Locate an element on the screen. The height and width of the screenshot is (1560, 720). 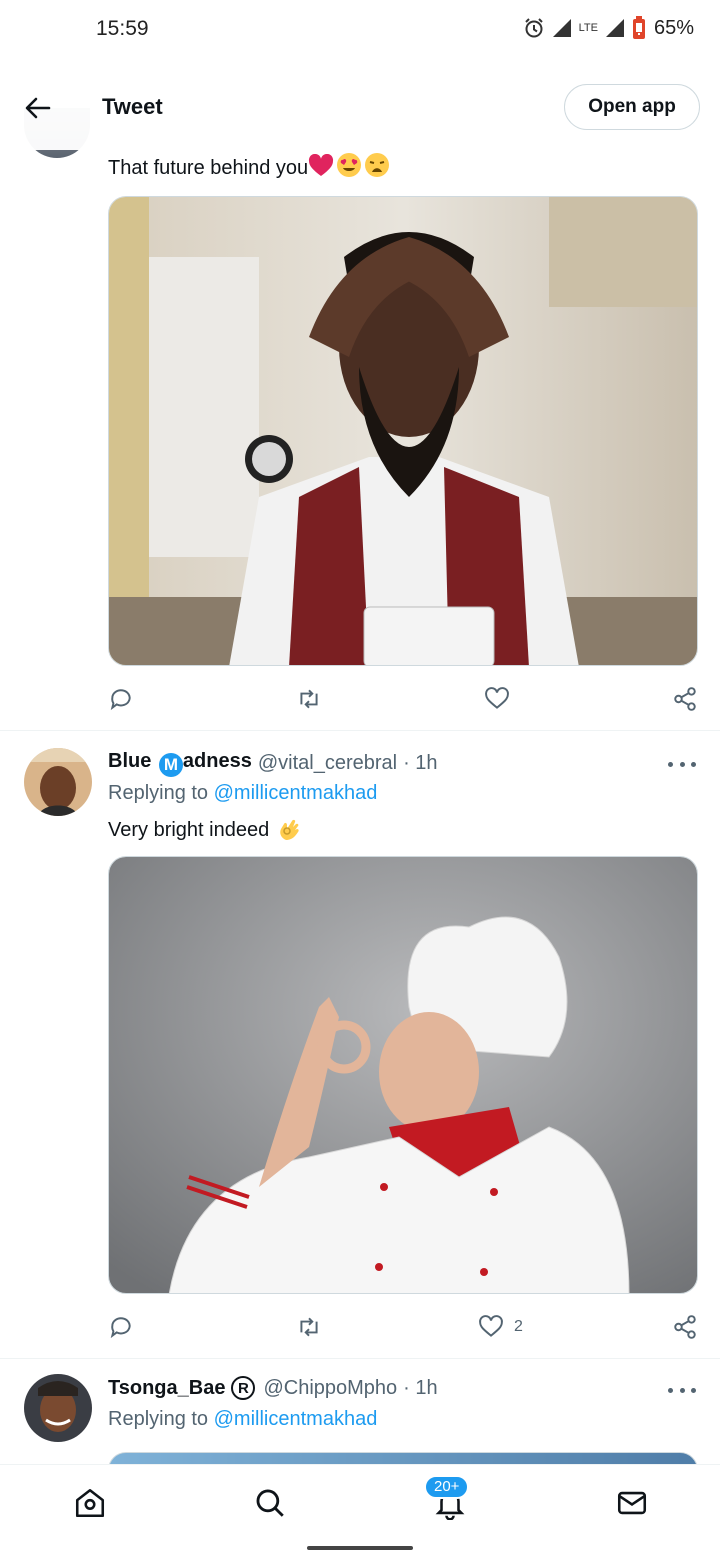
display-name-rest: adness is located at coordinates (217, 761).